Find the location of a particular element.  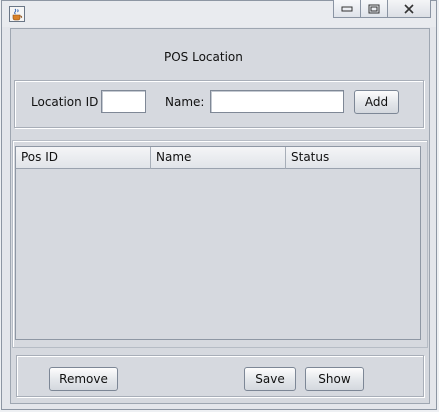

entry-form-section: Location ID Name: Add is located at coordinates (219, 104).